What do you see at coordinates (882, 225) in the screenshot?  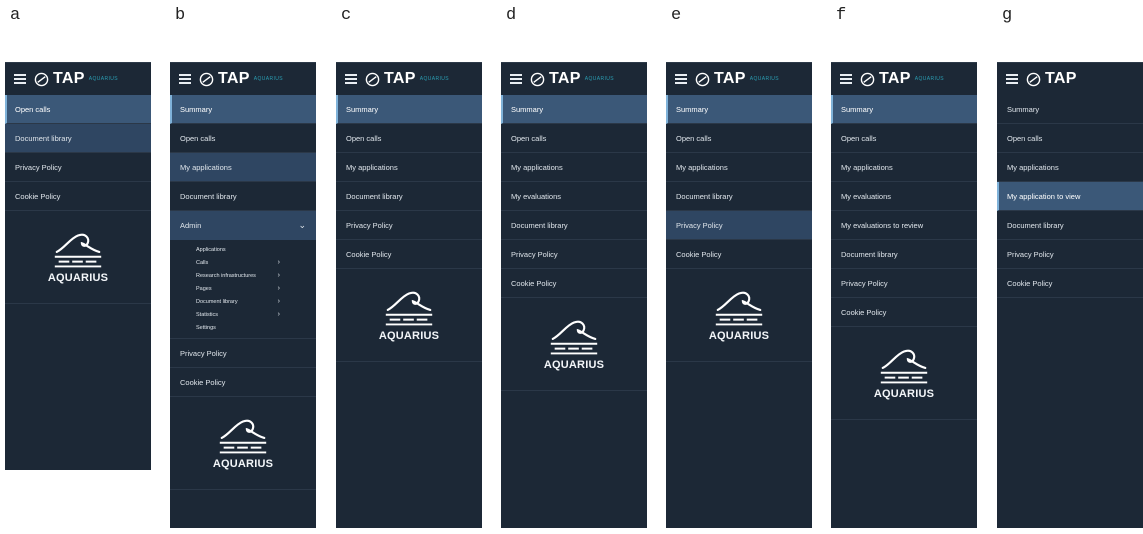 I see `nav-label: My evaluations to review` at bounding box center [882, 225].